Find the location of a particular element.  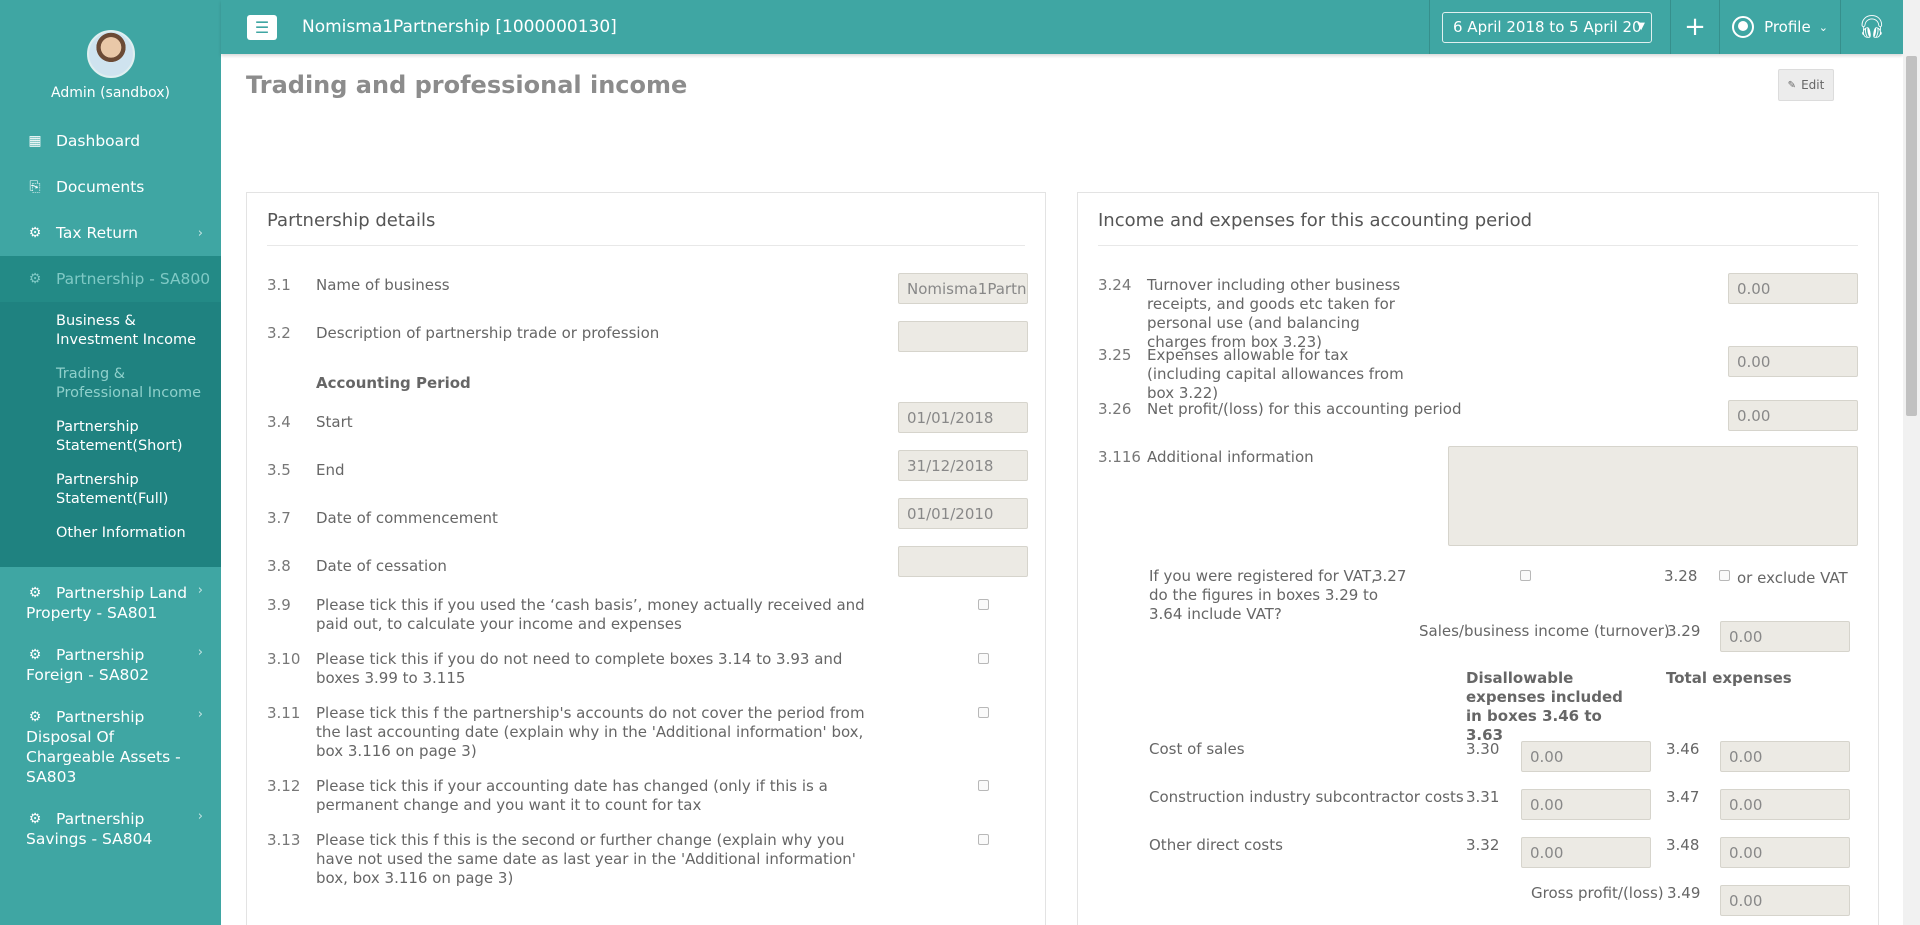

user-block: Admin (sandbox) is located at coordinates (110, 59).